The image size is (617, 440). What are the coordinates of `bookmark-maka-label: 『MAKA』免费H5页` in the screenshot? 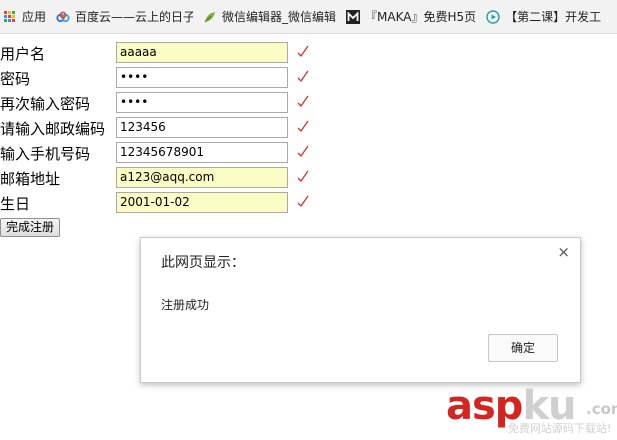 It's located at (421, 17).